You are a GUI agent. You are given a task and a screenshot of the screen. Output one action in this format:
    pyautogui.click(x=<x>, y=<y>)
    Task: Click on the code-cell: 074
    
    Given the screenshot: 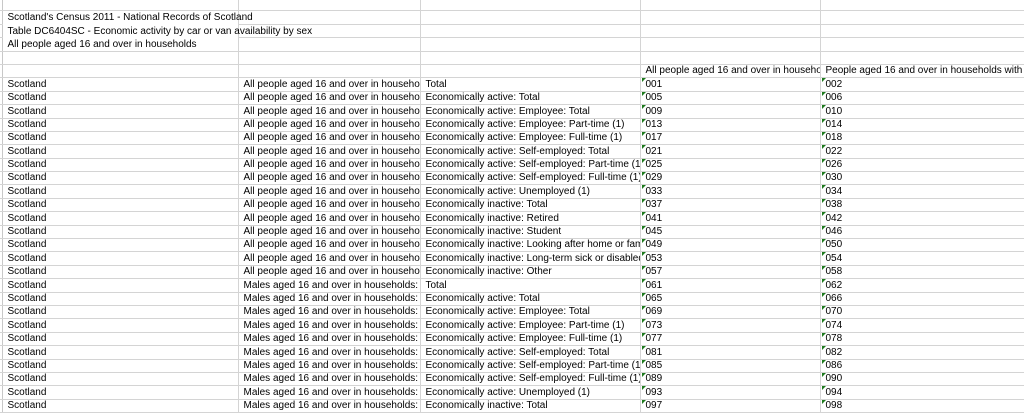 What is the action you would take?
    pyautogui.click(x=922, y=325)
    